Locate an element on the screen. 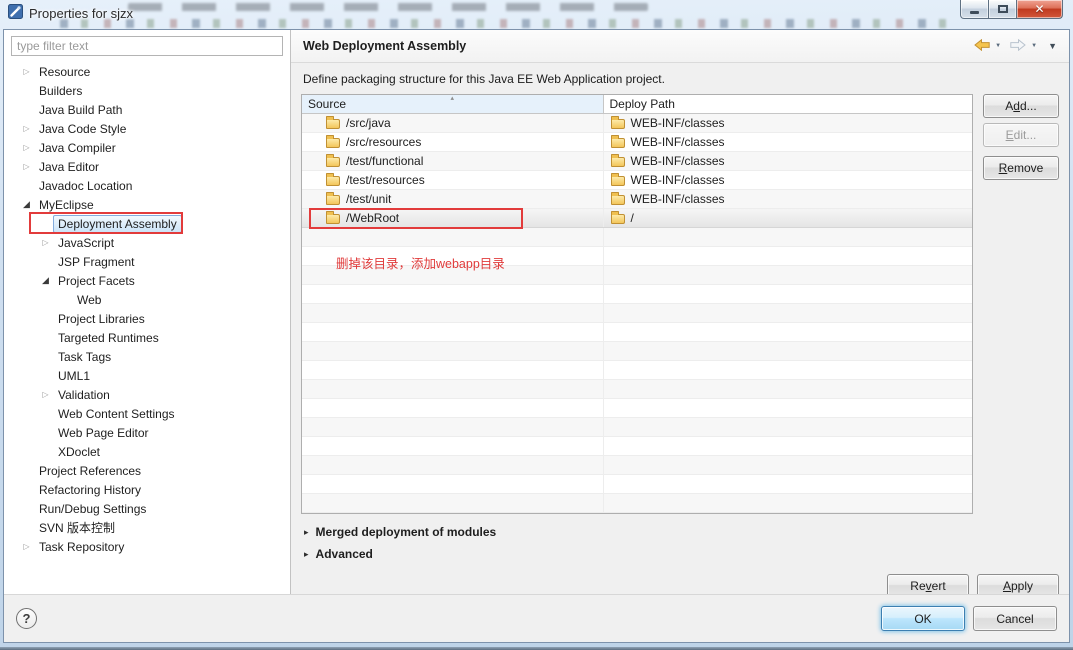  section-label: Merged deployment of modules is located at coordinates (406, 532).